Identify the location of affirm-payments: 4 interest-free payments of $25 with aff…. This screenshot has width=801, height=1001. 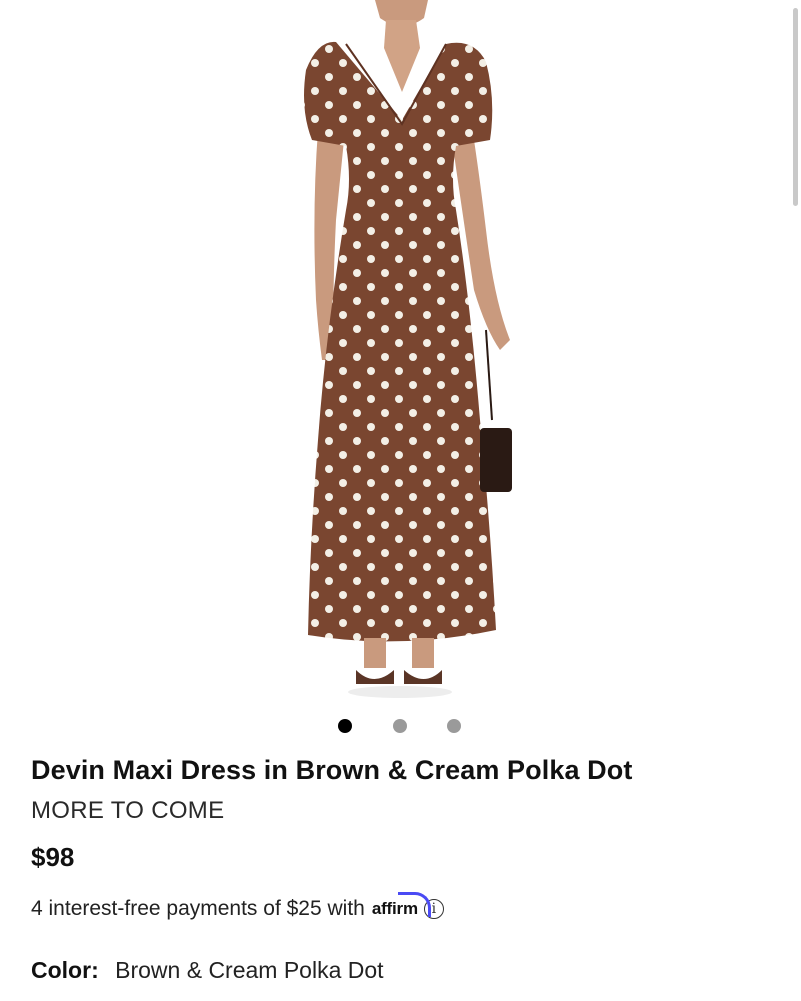
(237, 906).